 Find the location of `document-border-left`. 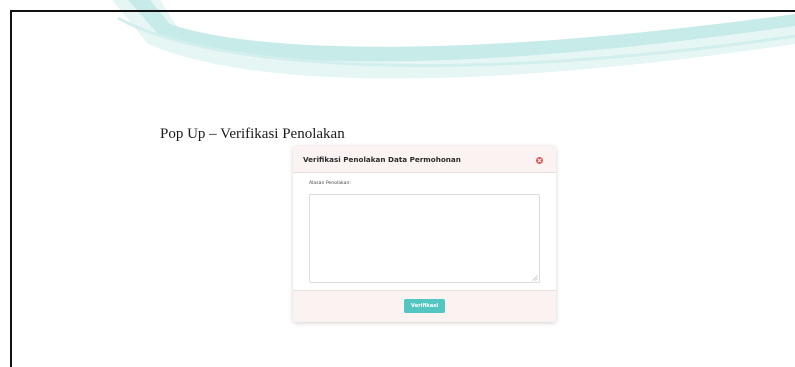

document-border-left is located at coordinates (11, 188).